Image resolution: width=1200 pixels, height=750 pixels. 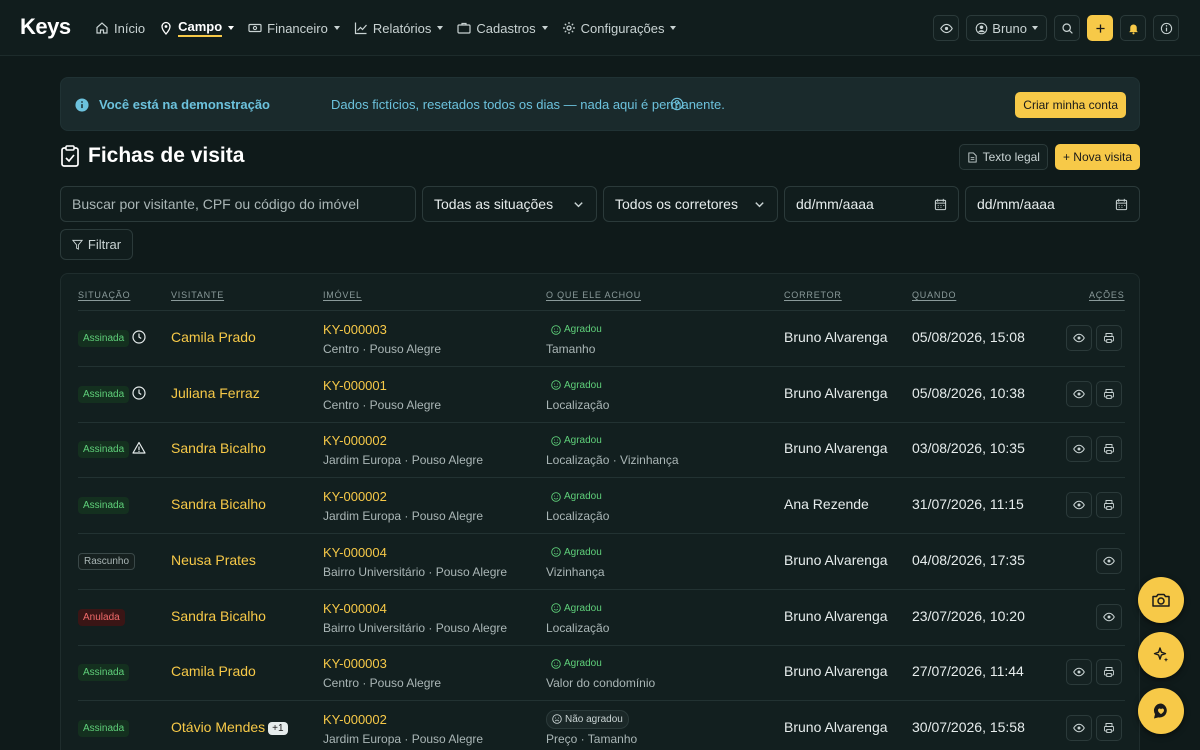 I want to click on sparkles-fab, so click(x=1161, y=655).